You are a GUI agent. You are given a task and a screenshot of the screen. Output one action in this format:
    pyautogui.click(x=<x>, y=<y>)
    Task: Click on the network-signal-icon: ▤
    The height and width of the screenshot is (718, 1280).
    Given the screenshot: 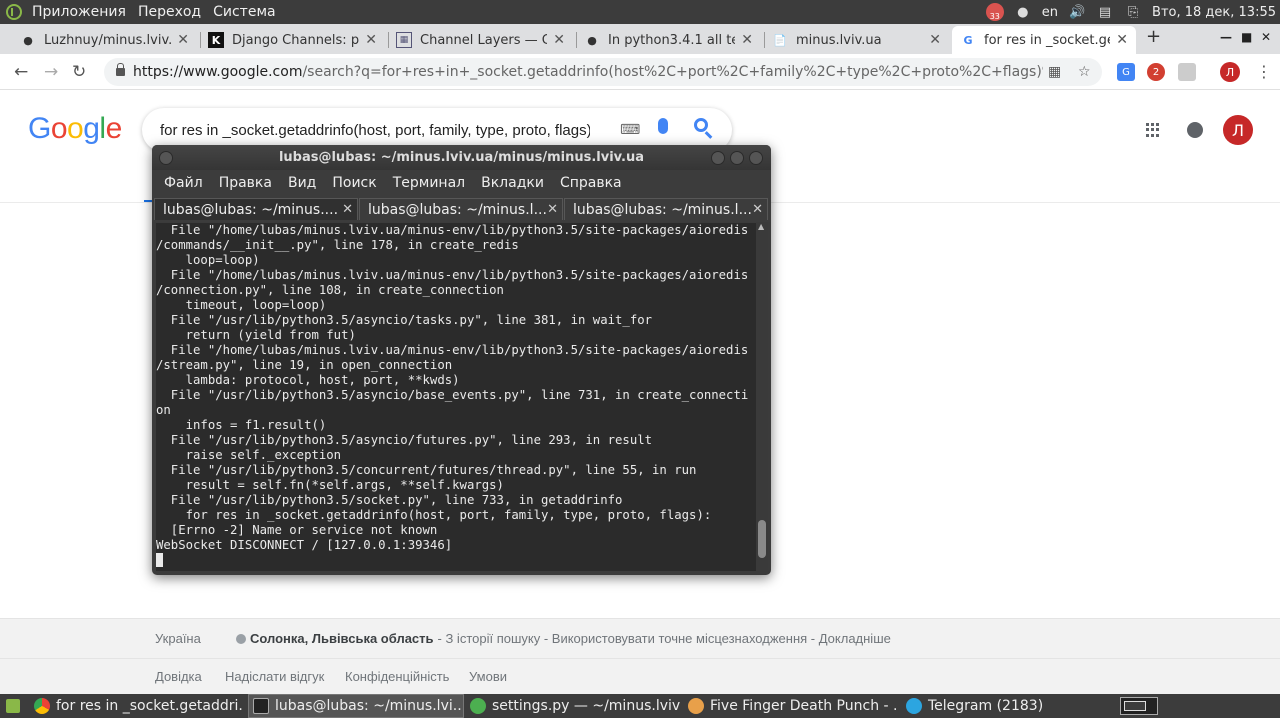 What is the action you would take?
    pyautogui.click(x=1105, y=12)
    